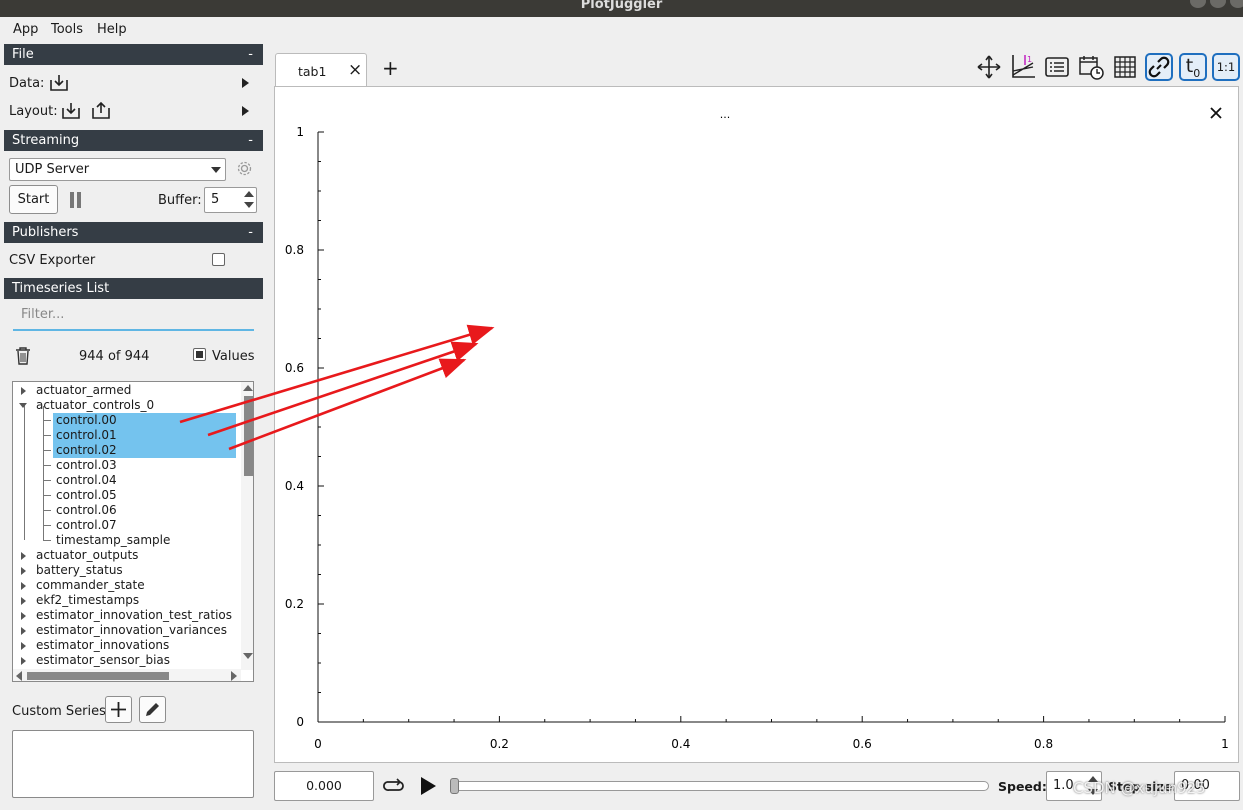  Describe the element at coordinates (1139, 788) in the screenshot. I see `watermark: CSDN @xujun925` at that location.